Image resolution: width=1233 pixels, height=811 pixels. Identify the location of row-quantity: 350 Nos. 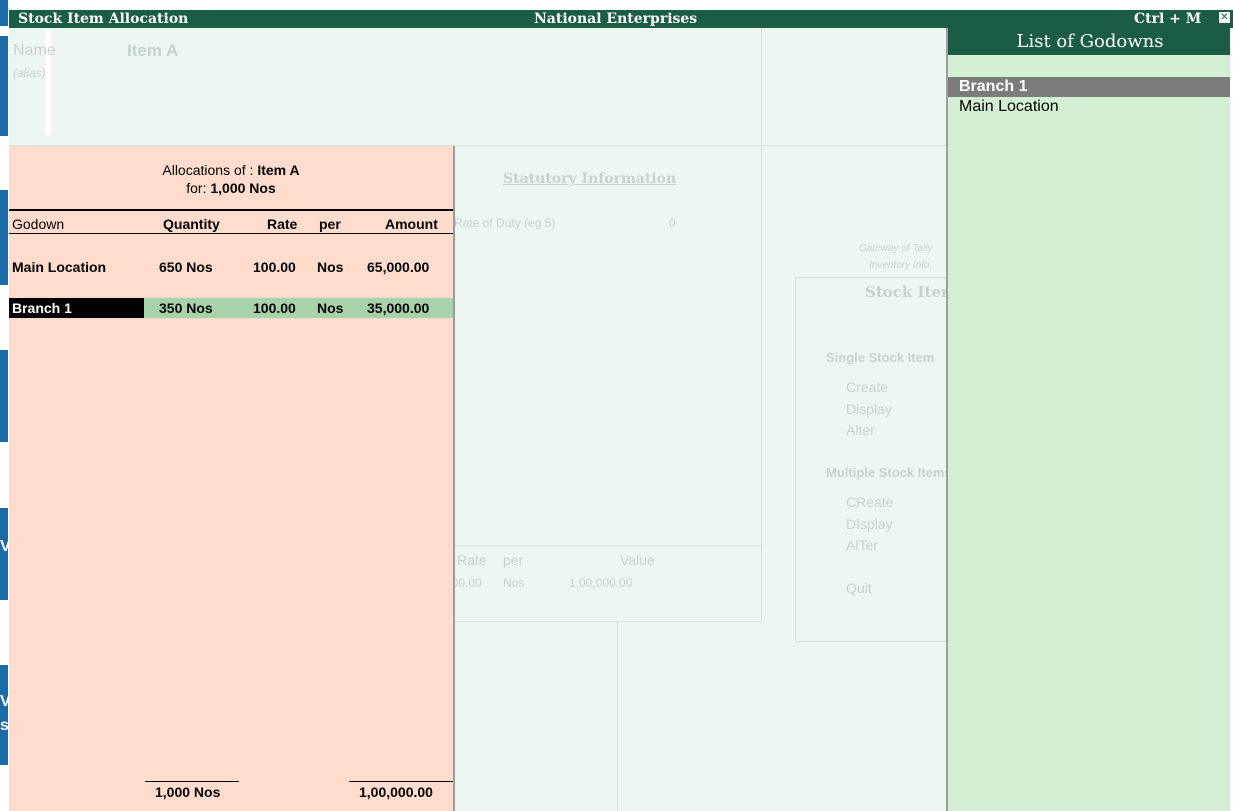
(186, 308).